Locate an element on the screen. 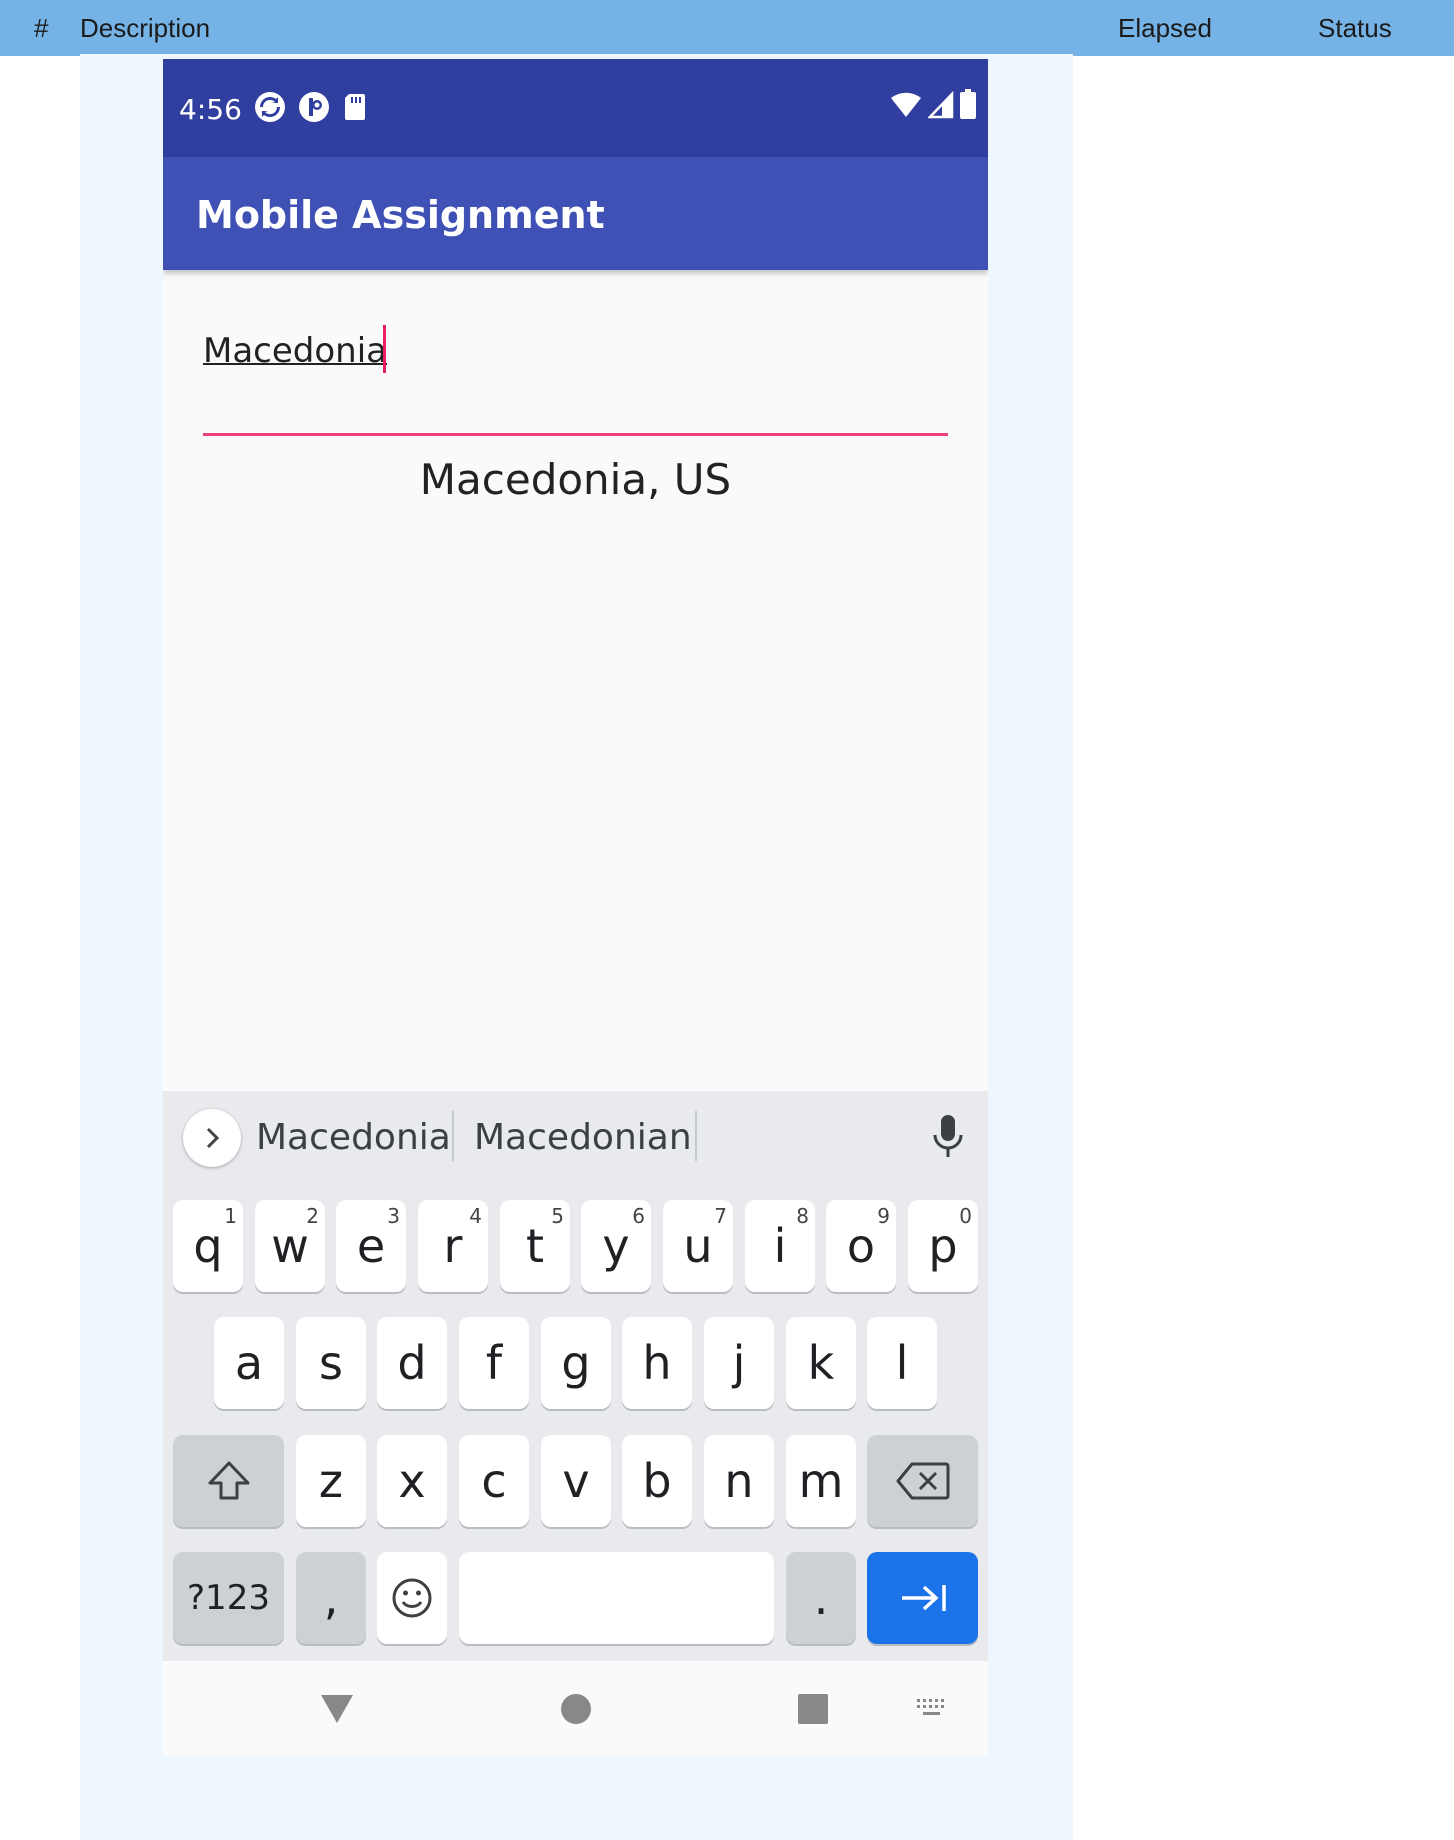 Image resolution: width=1454 pixels, height=1840 pixels. tab-arrow-icon is located at coordinates (923, 1598).